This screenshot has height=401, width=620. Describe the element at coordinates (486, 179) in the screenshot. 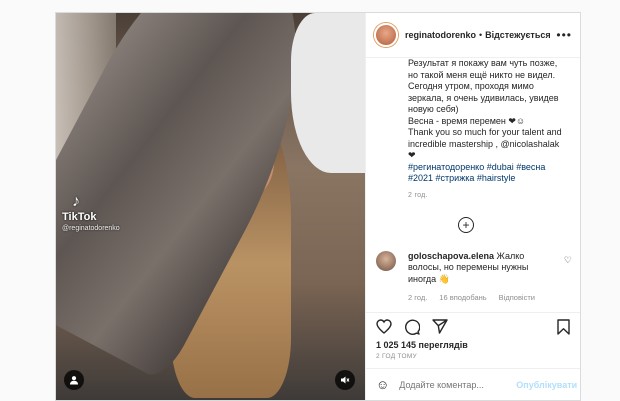

I see `caption-hashtags: #2021 #стрижка #hairstyle` at that location.